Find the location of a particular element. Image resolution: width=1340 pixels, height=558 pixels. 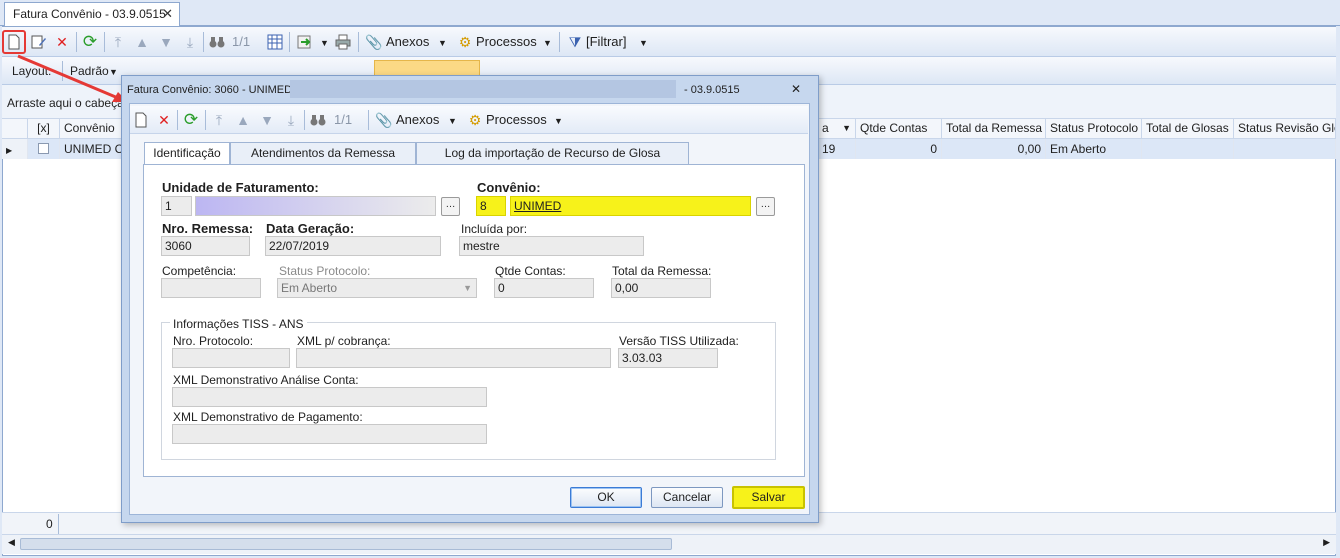

nro-protocolo-field is located at coordinates (231, 358).